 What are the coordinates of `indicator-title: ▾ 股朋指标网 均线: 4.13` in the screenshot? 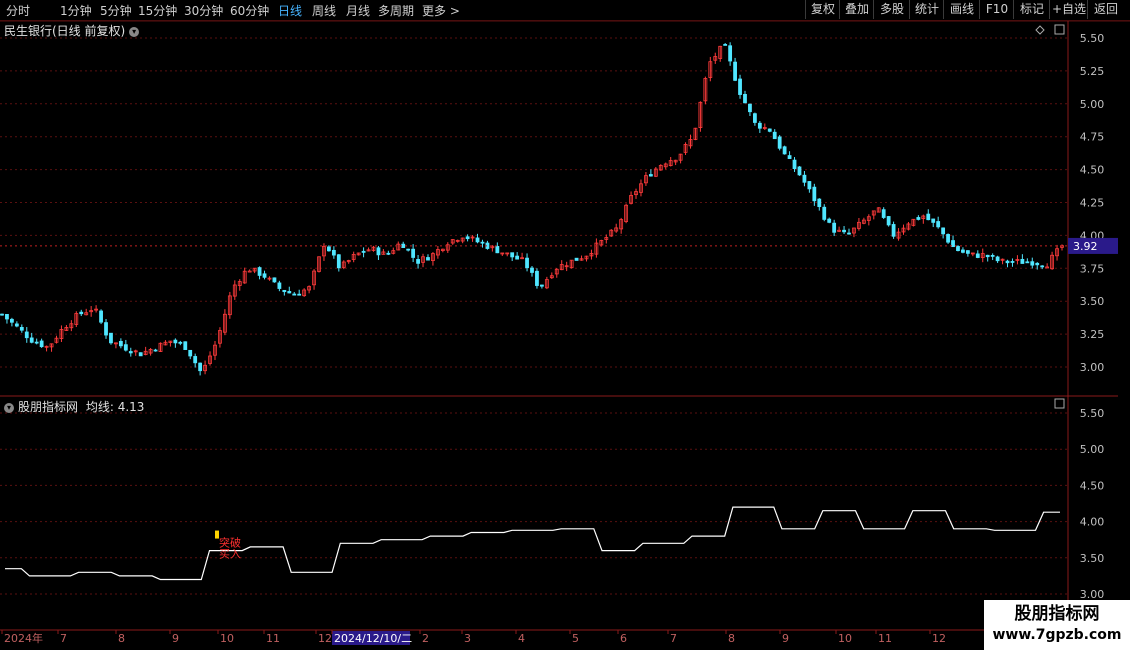 It's located at (74, 406).